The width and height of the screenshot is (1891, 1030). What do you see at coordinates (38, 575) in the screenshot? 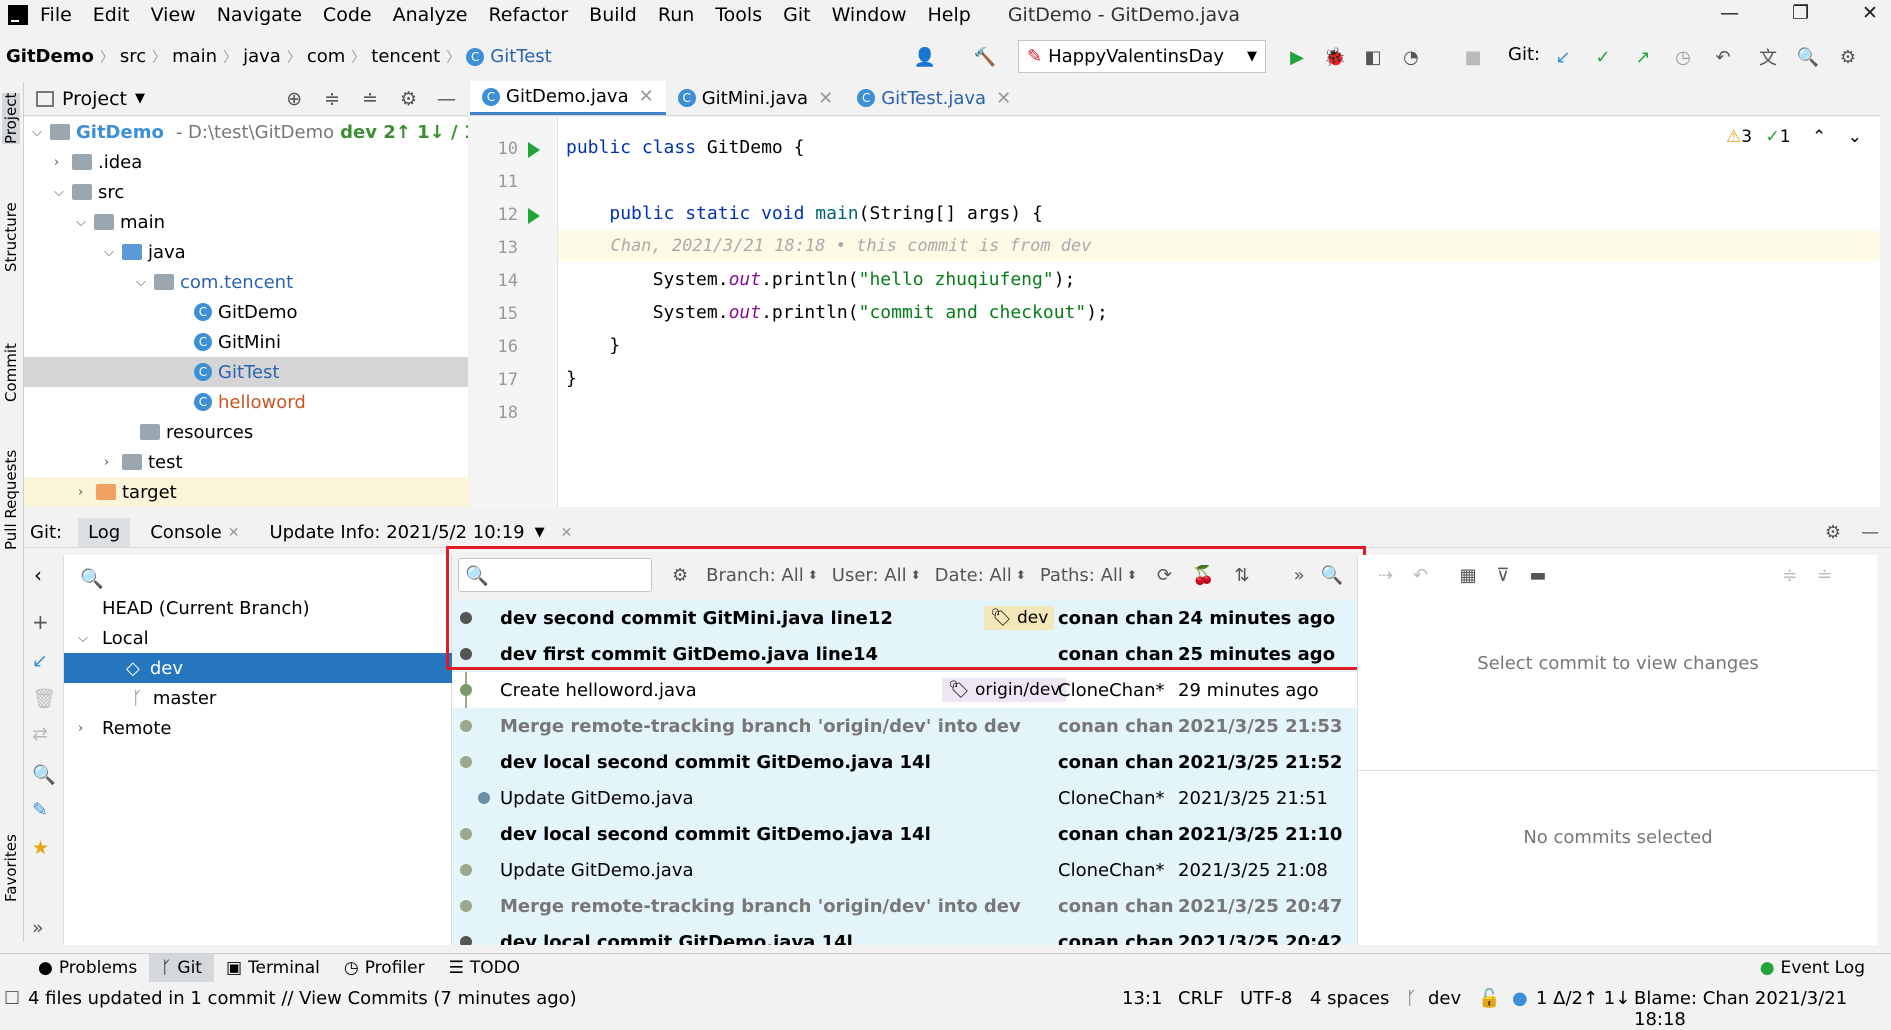
I see `back-arrow-icon: ‹` at bounding box center [38, 575].